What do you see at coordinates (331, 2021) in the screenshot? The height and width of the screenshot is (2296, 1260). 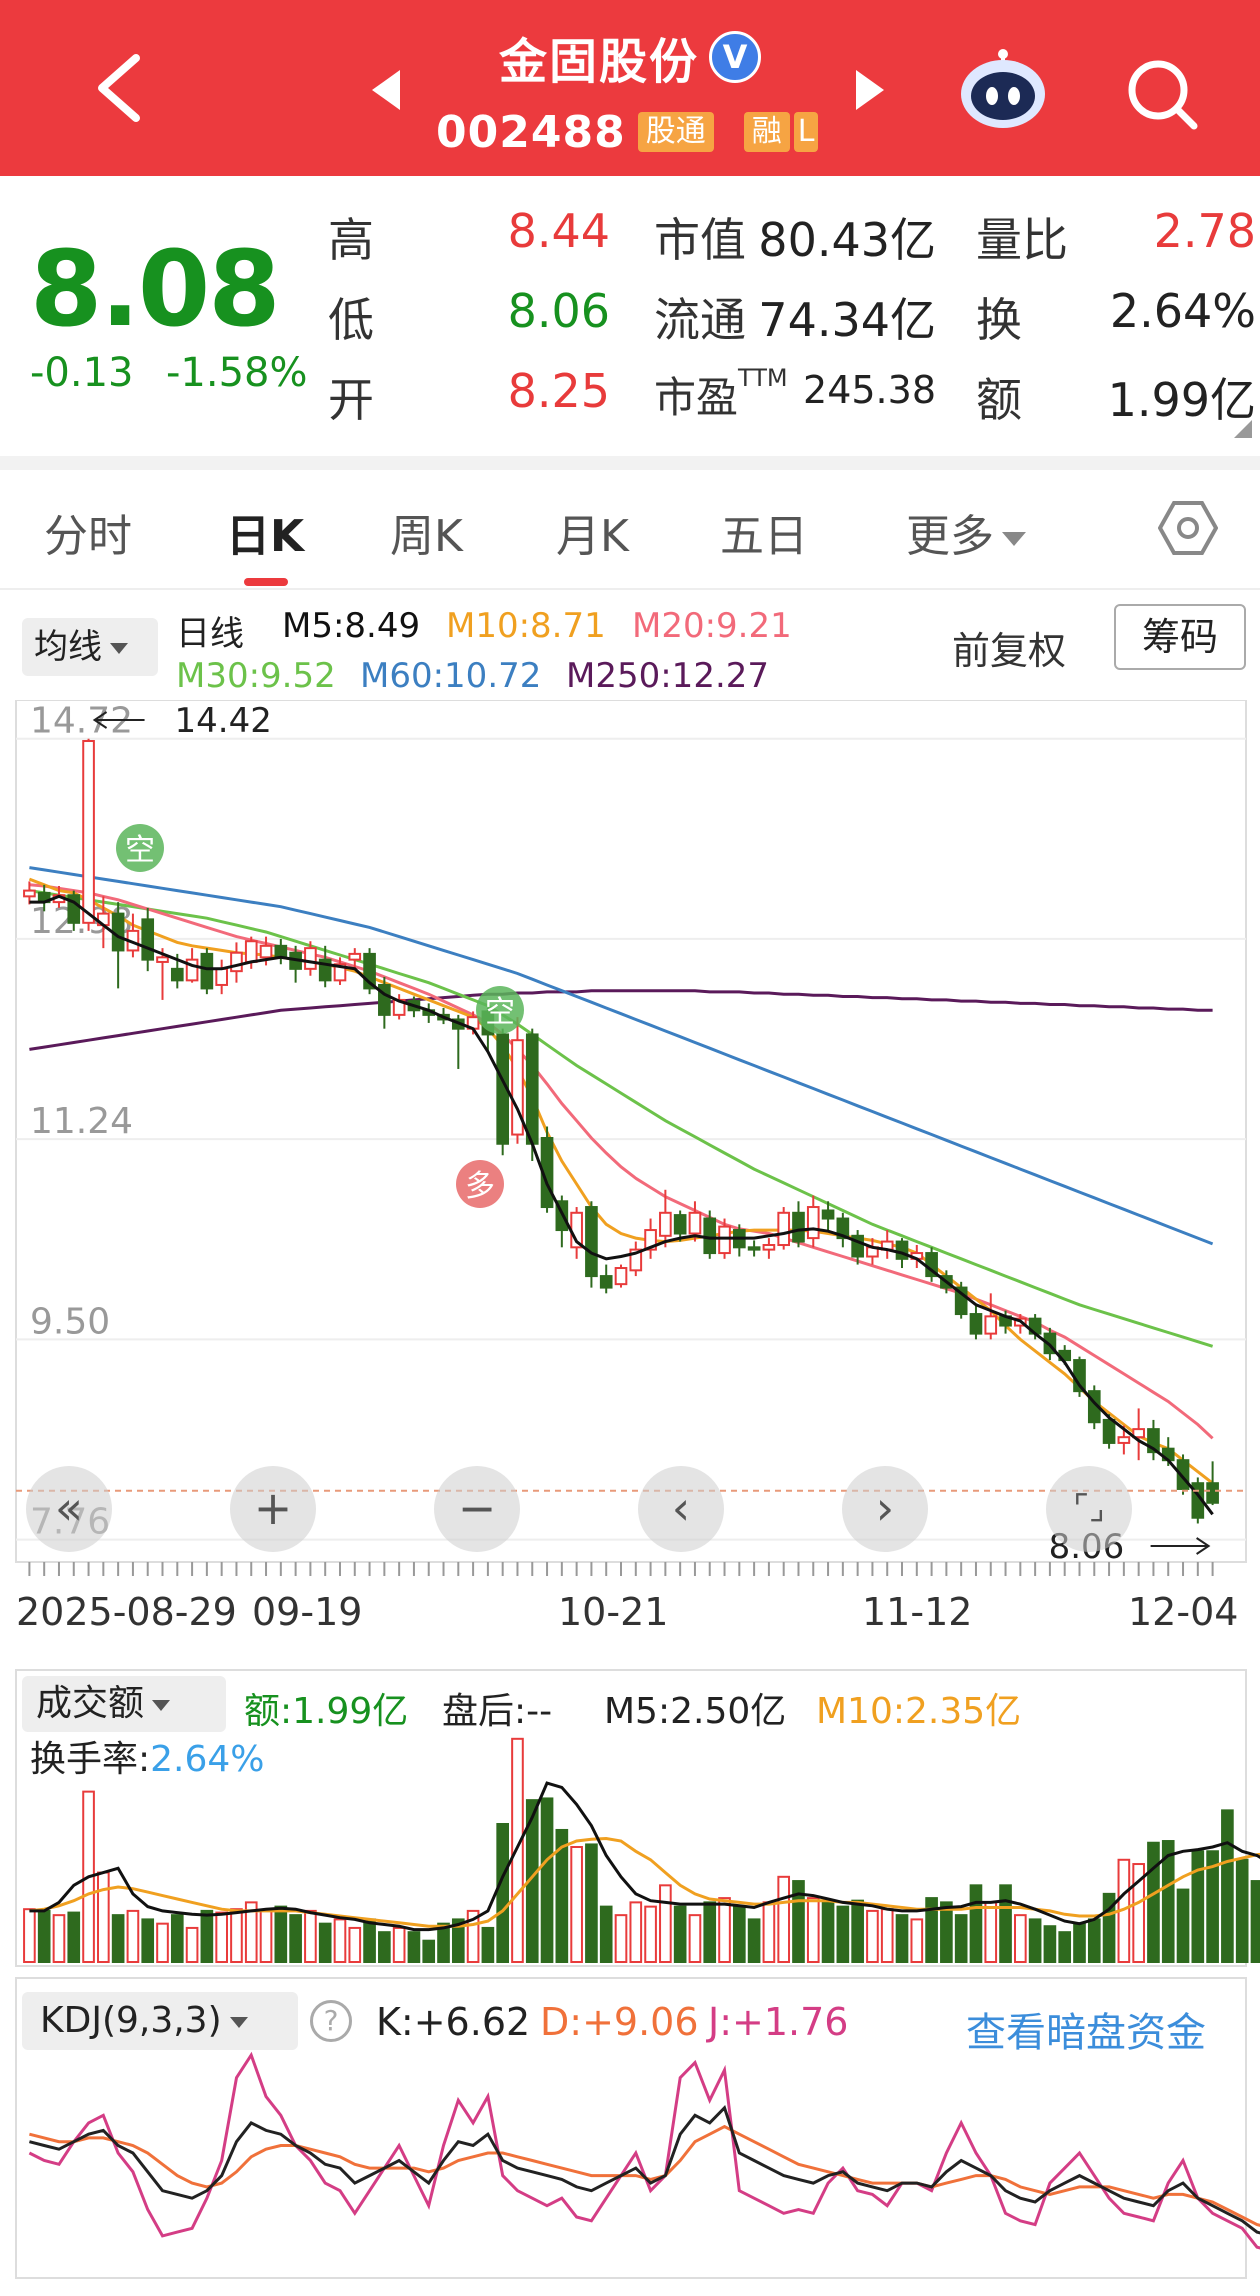 I see `help-circle-icon: ?` at bounding box center [331, 2021].